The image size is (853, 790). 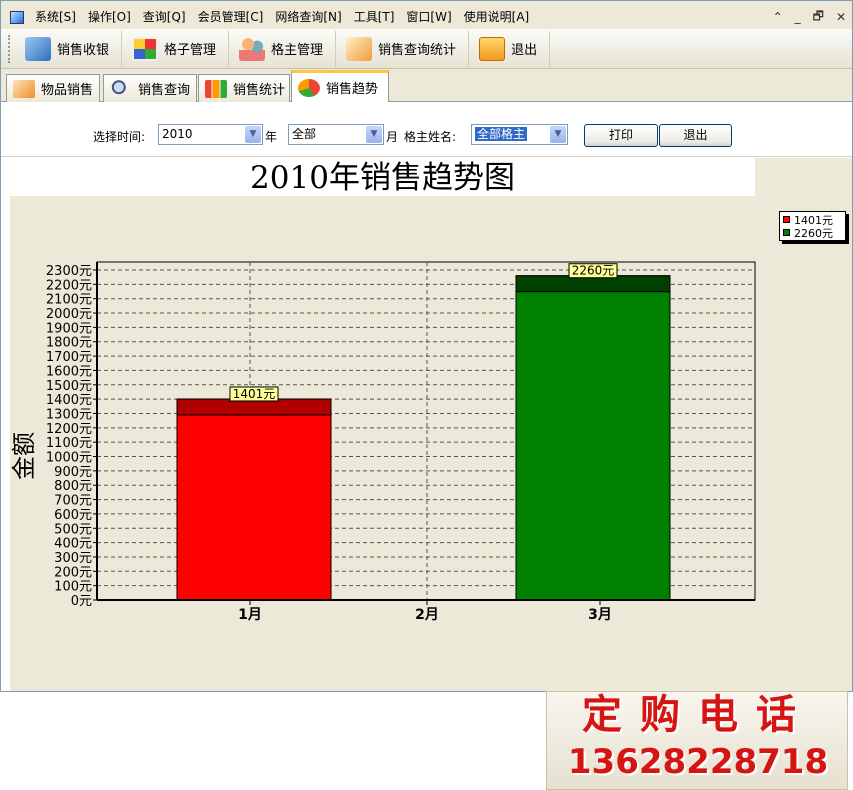 What do you see at coordinates (69, 271) in the screenshot?
I see `y-tick-label: 2300元` at bounding box center [69, 271].